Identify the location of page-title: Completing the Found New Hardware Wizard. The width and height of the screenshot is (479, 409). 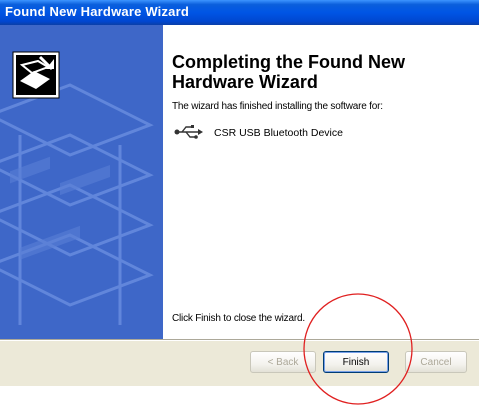
(288, 72).